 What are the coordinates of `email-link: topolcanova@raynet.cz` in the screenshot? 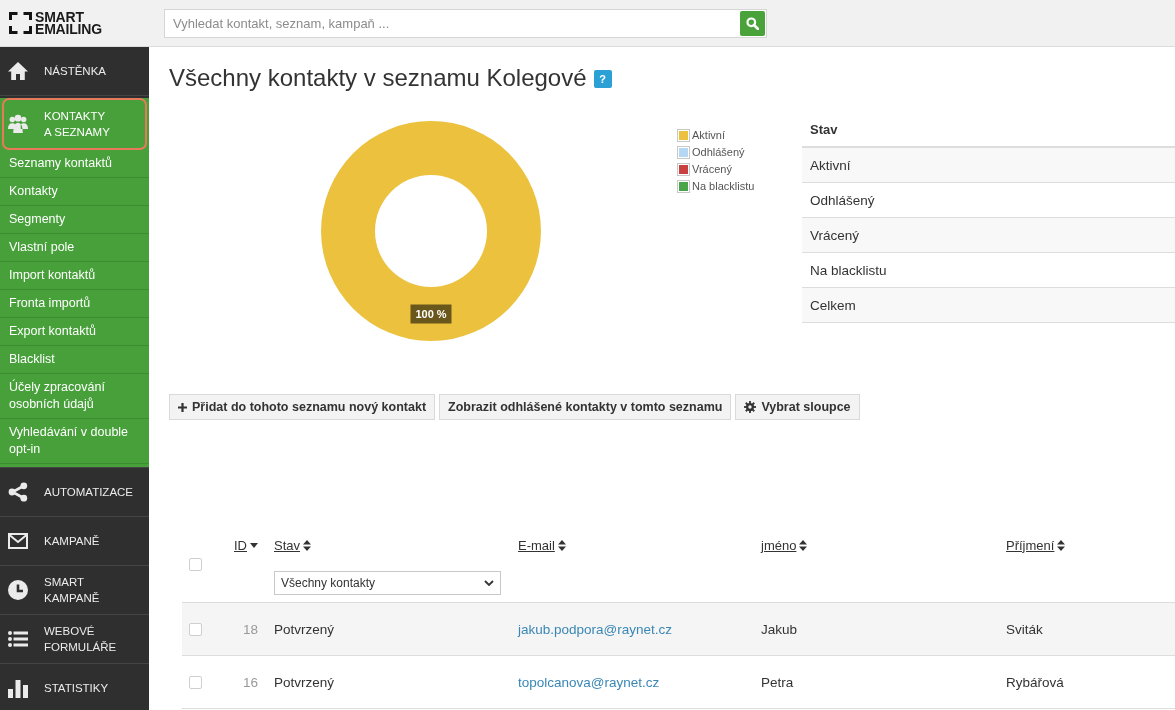 It's located at (589, 682).